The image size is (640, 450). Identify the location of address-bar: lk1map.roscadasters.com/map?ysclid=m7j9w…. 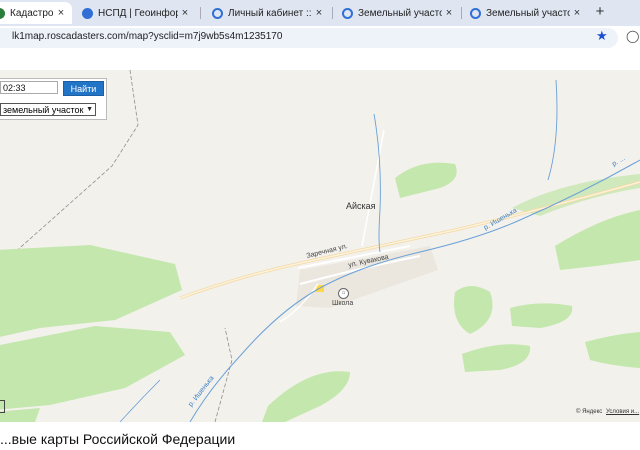
(320, 38).